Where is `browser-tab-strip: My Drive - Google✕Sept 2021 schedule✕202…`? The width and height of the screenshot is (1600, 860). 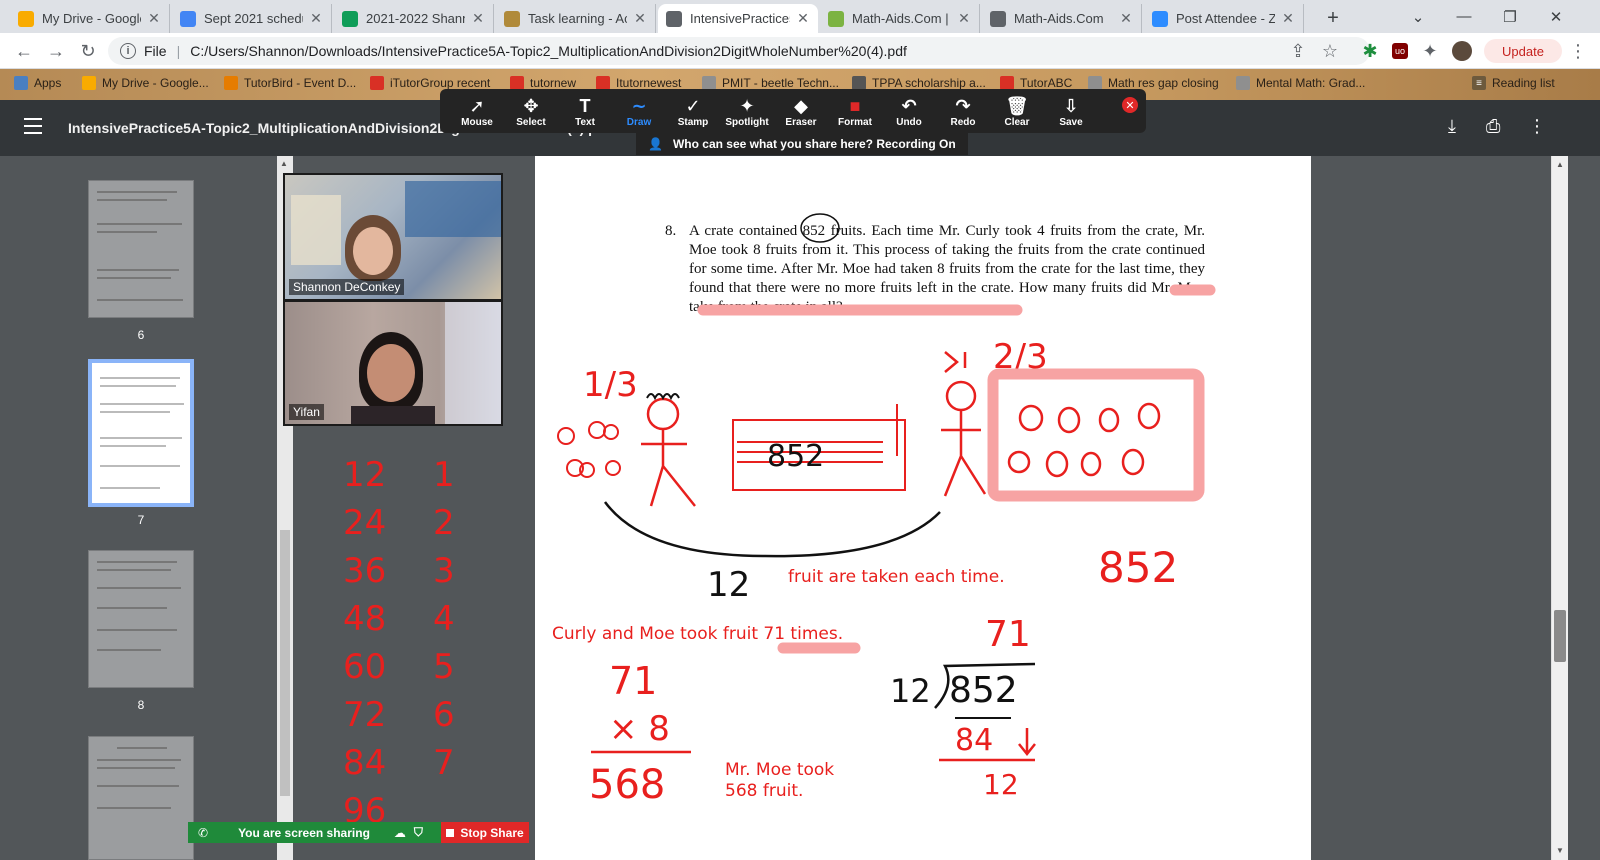 browser-tab-strip: My Drive - Google✕Sept 2021 schedule✕202… is located at coordinates (800, 16).